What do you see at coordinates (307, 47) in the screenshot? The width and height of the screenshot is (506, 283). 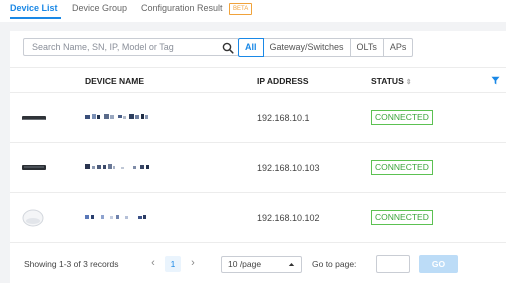 I see `filter-gateway-switches-button: Gateway/Switches` at bounding box center [307, 47].